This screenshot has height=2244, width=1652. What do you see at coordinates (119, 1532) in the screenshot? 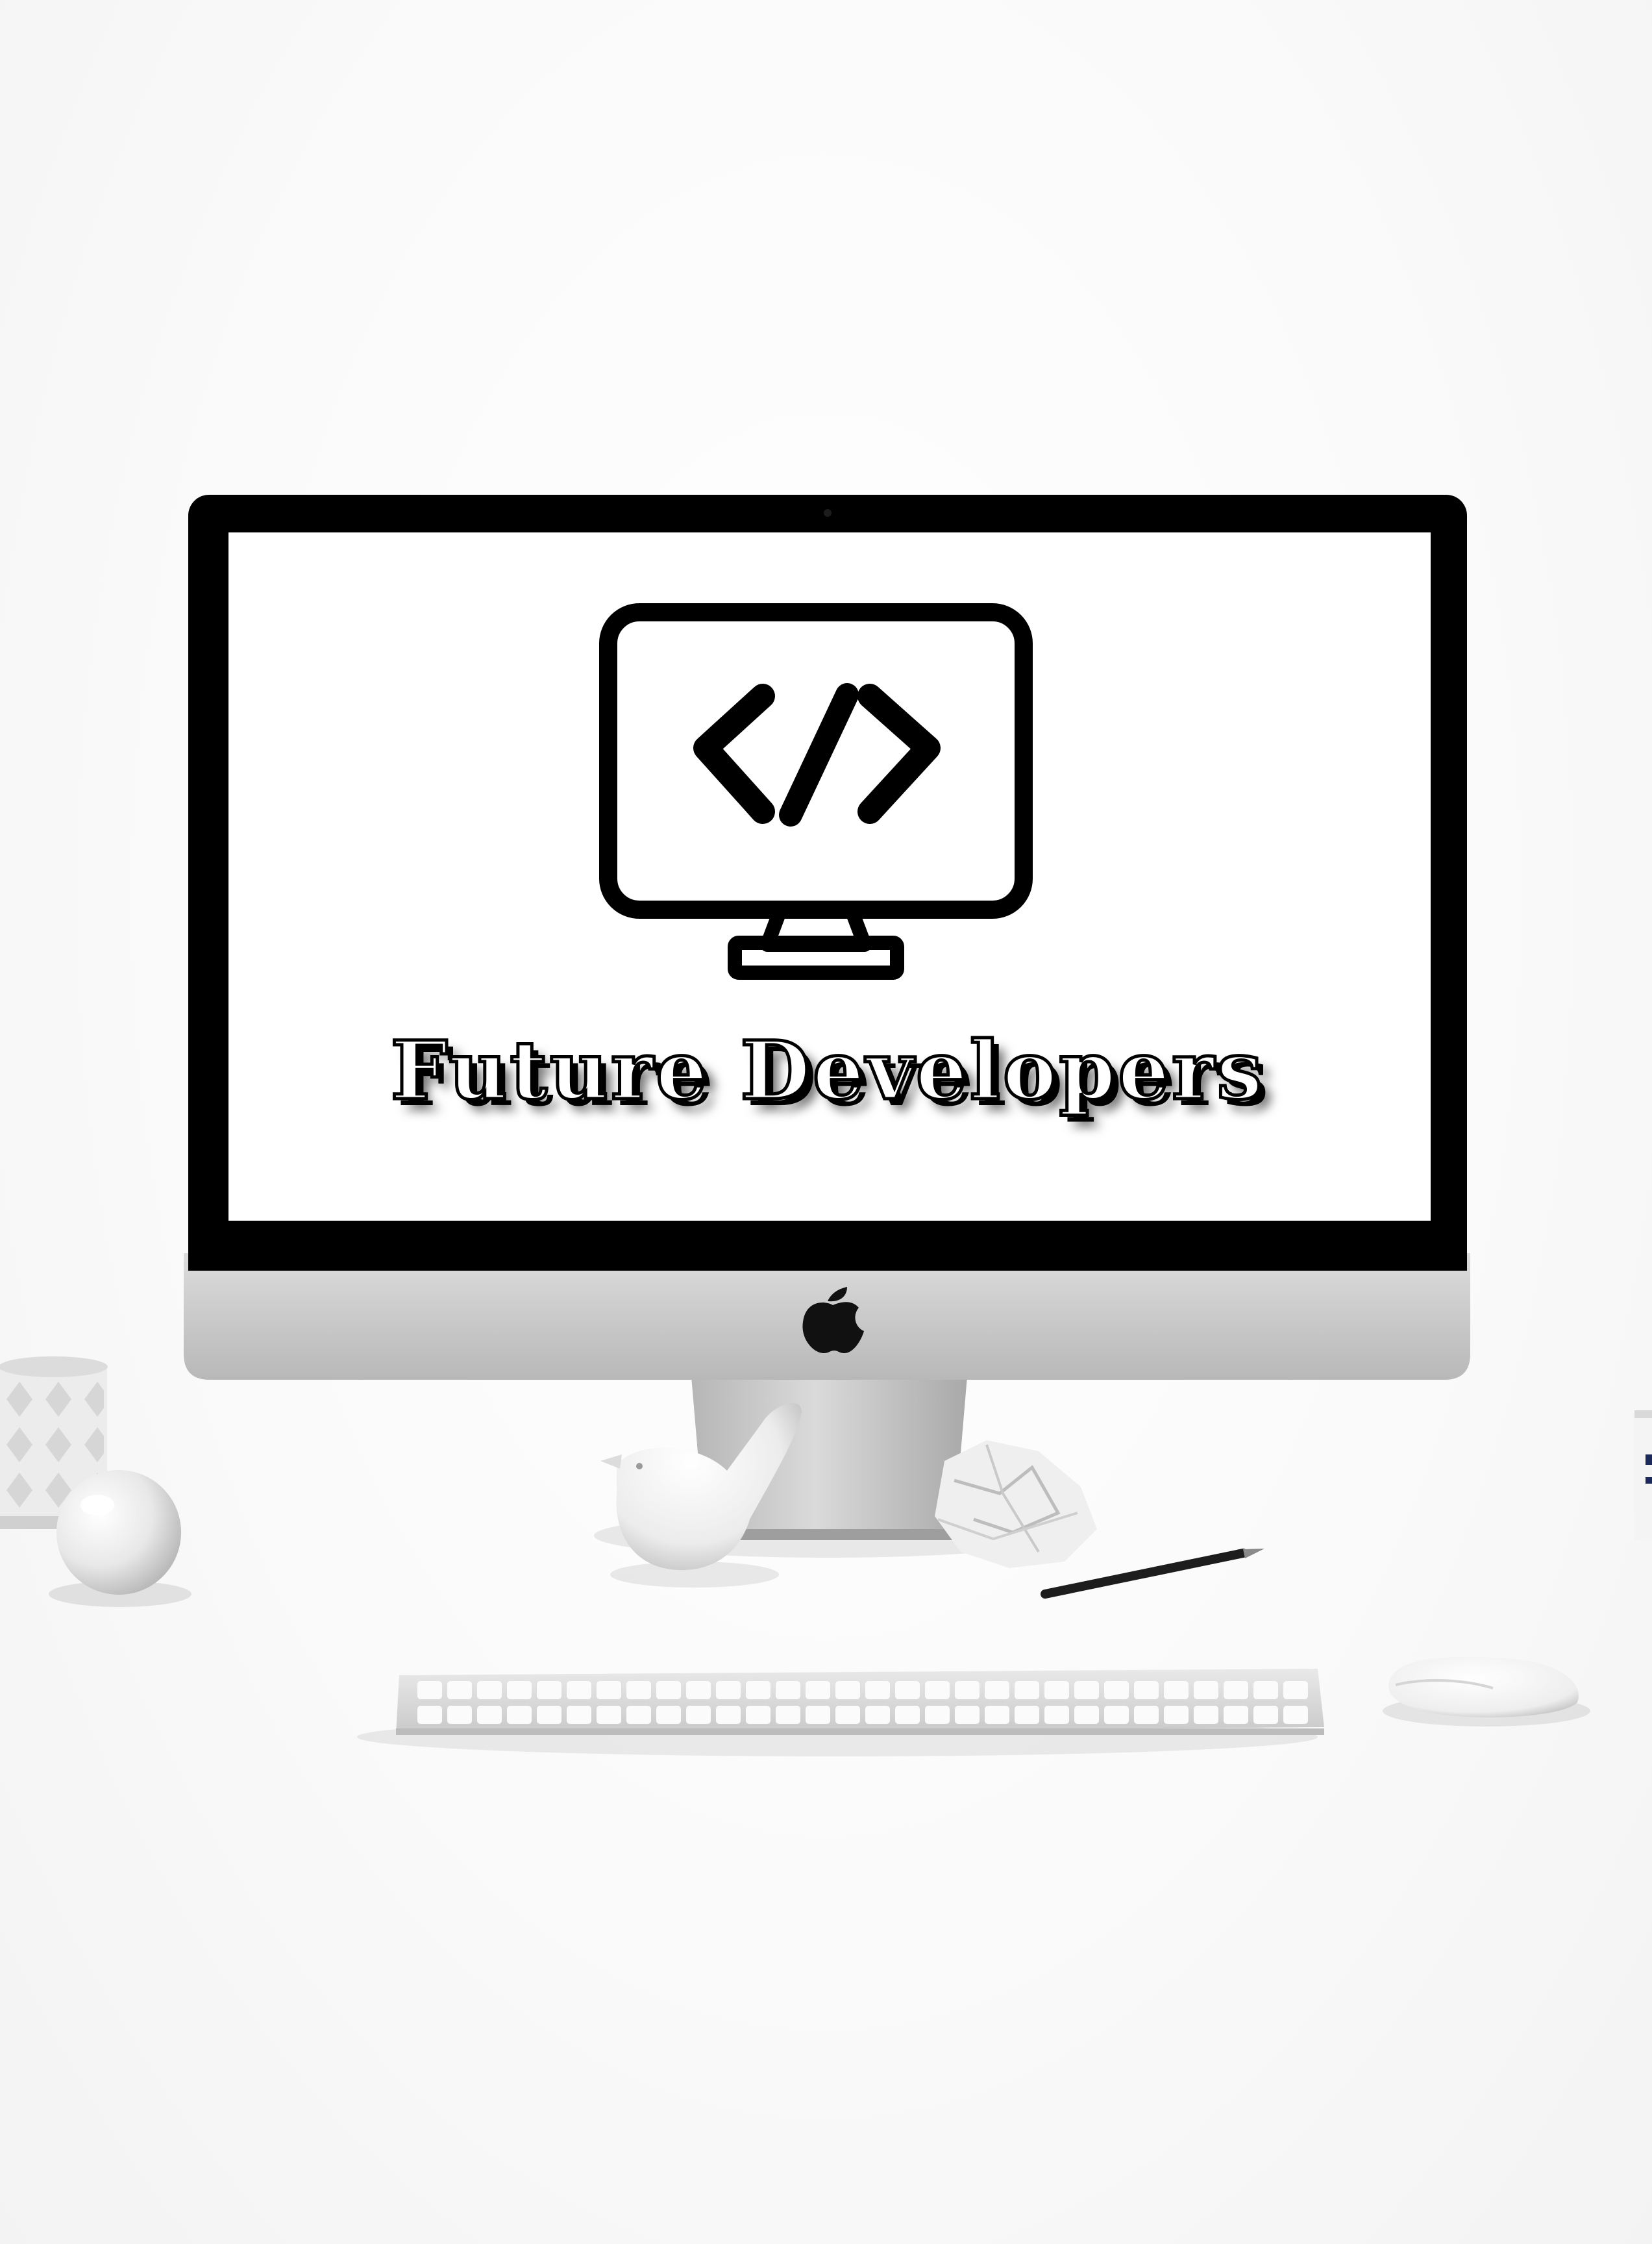
I see `sphere-icon` at bounding box center [119, 1532].